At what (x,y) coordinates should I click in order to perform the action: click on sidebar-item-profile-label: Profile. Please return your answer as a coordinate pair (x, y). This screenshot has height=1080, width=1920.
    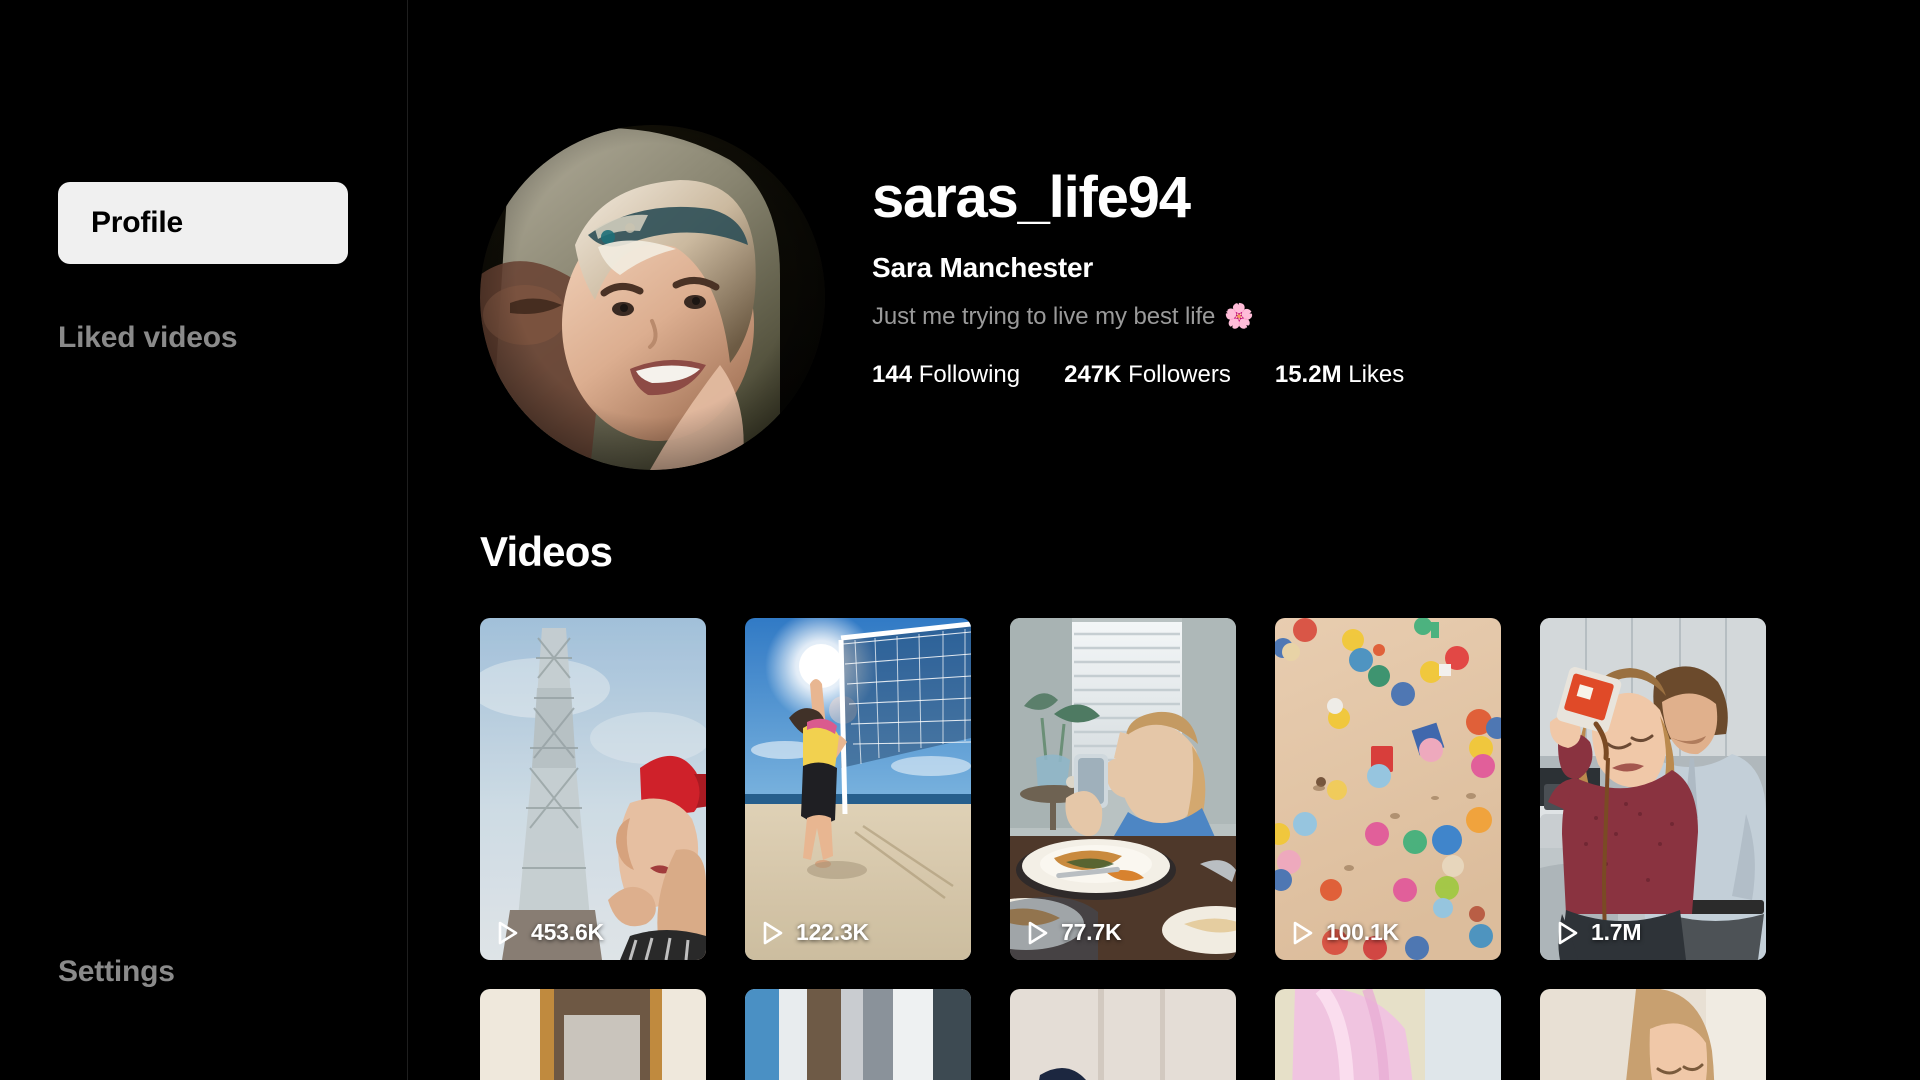
    Looking at the image, I should click on (137, 222).